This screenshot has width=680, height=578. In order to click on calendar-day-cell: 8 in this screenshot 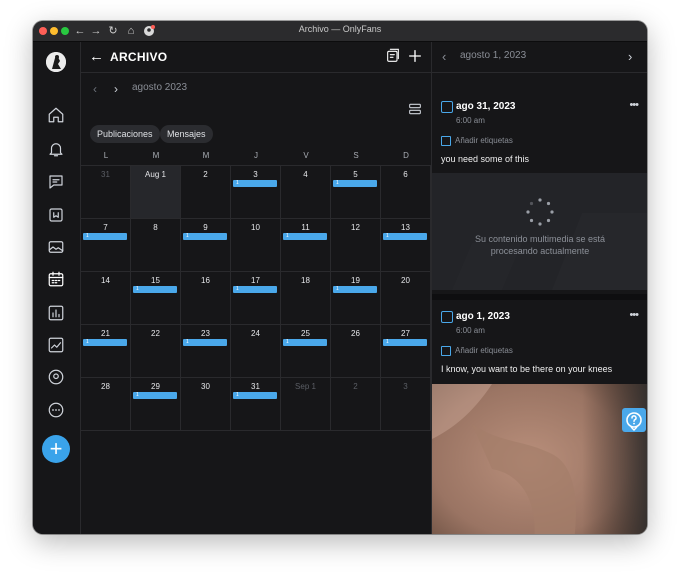, I will do `click(156, 245)`.